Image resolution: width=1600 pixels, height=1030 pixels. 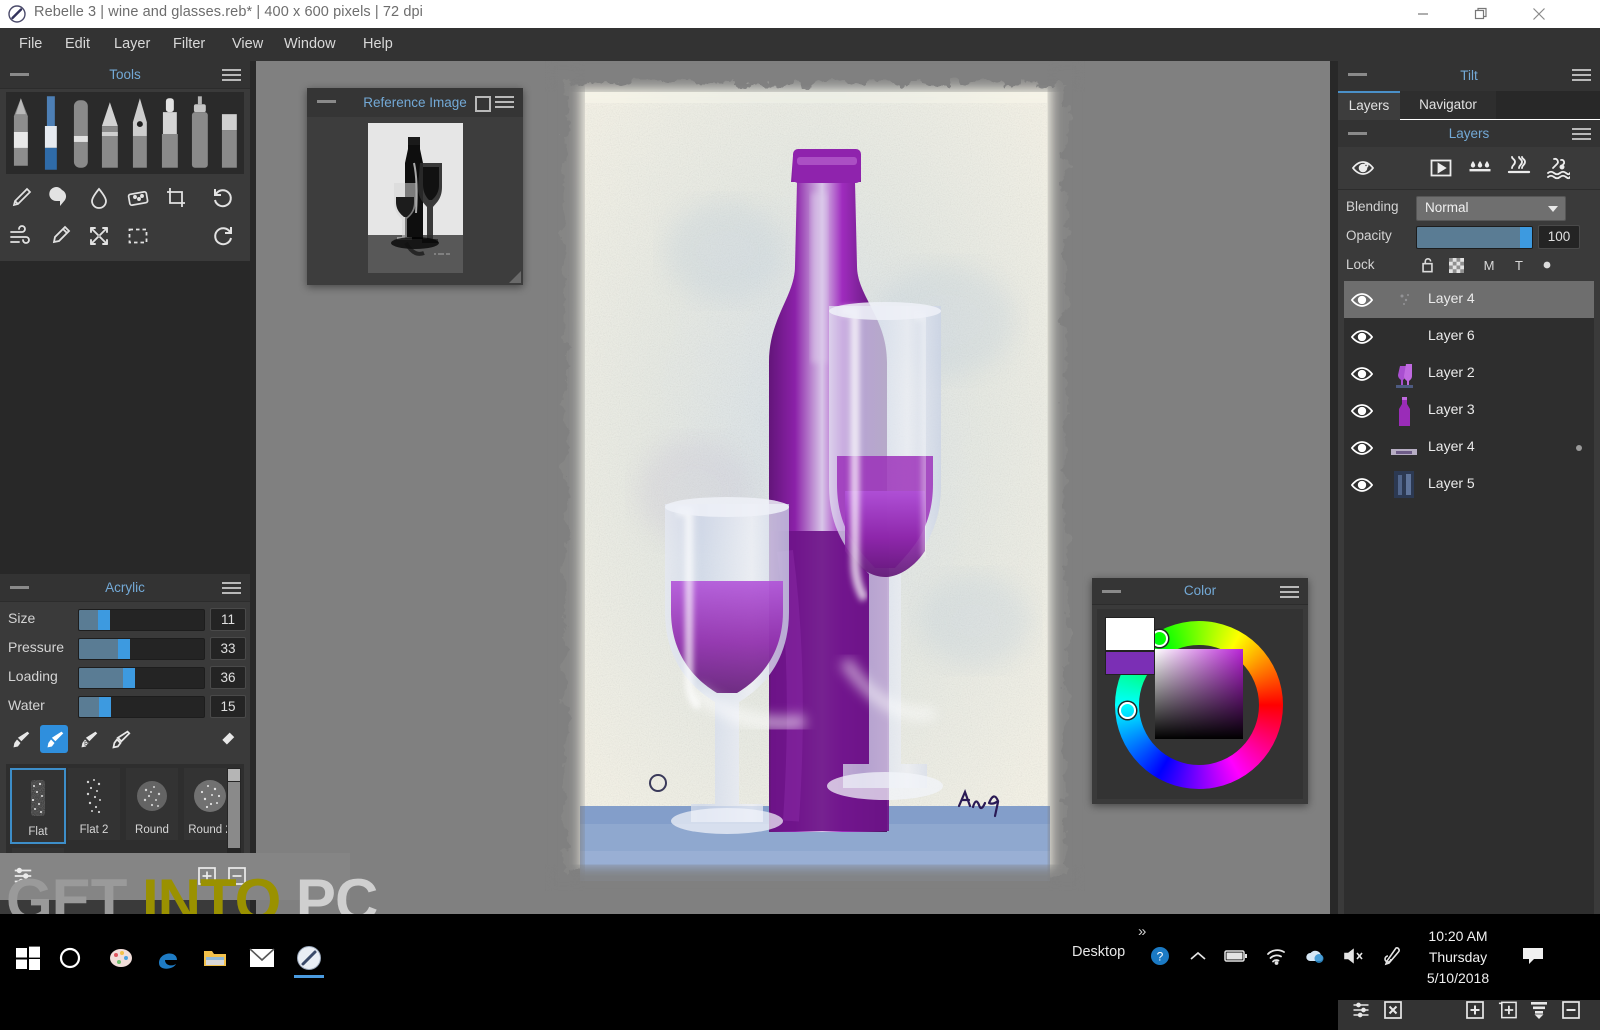 I want to click on overflow-chevron-icon: », so click(x=1142, y=931).